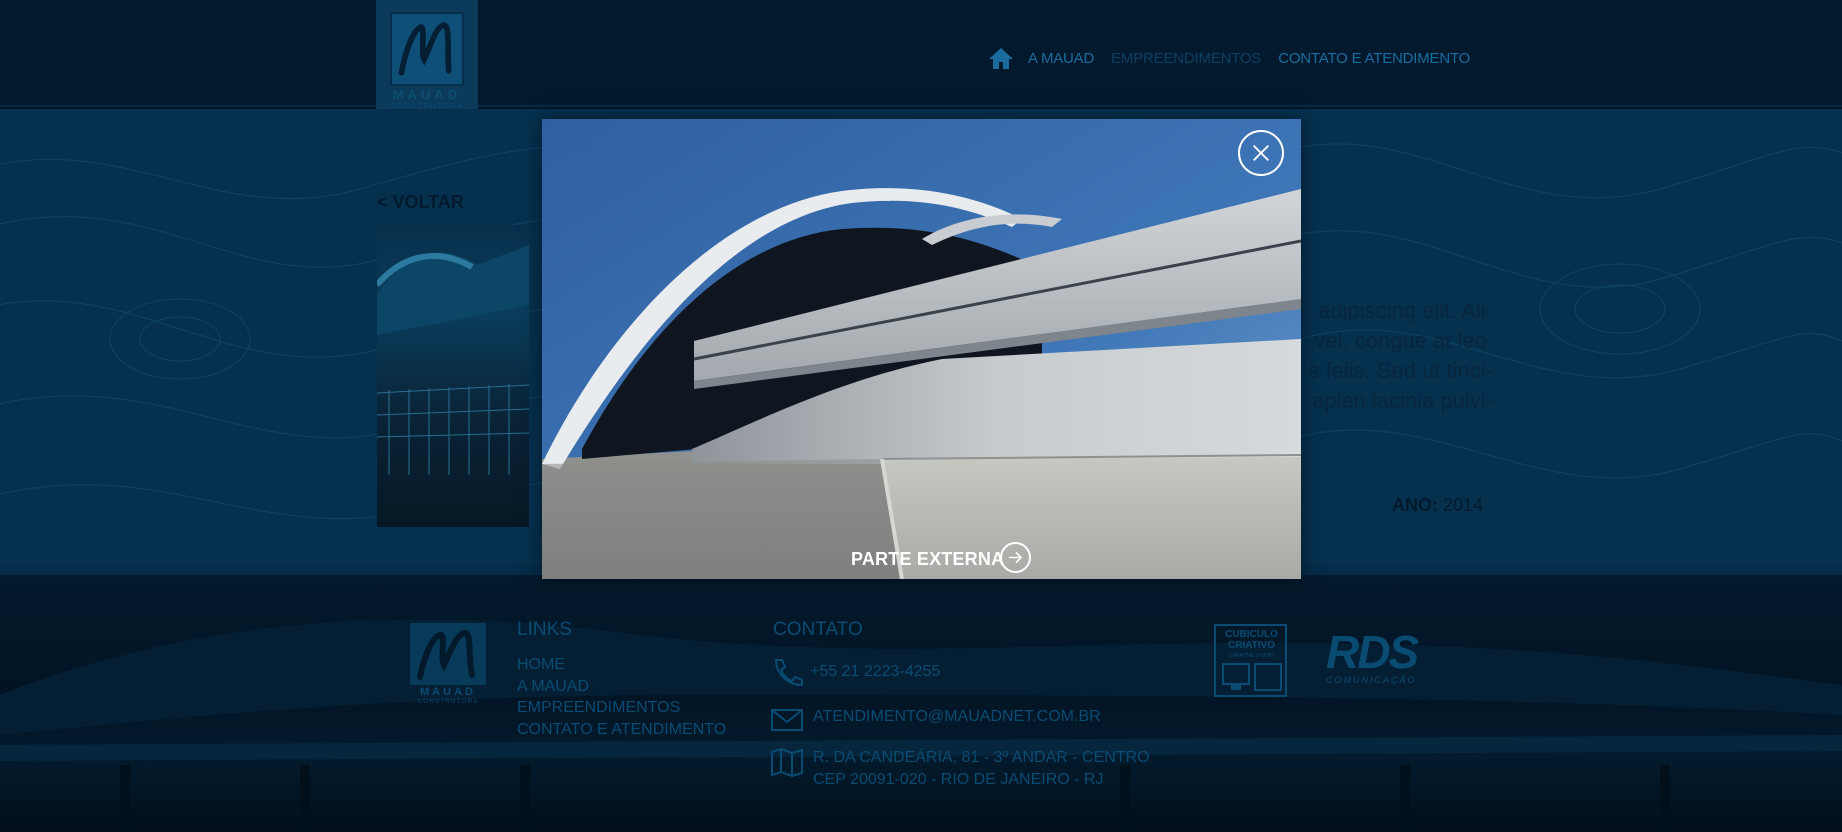  I want to click on year-value: 2014, so click(1463, 505).